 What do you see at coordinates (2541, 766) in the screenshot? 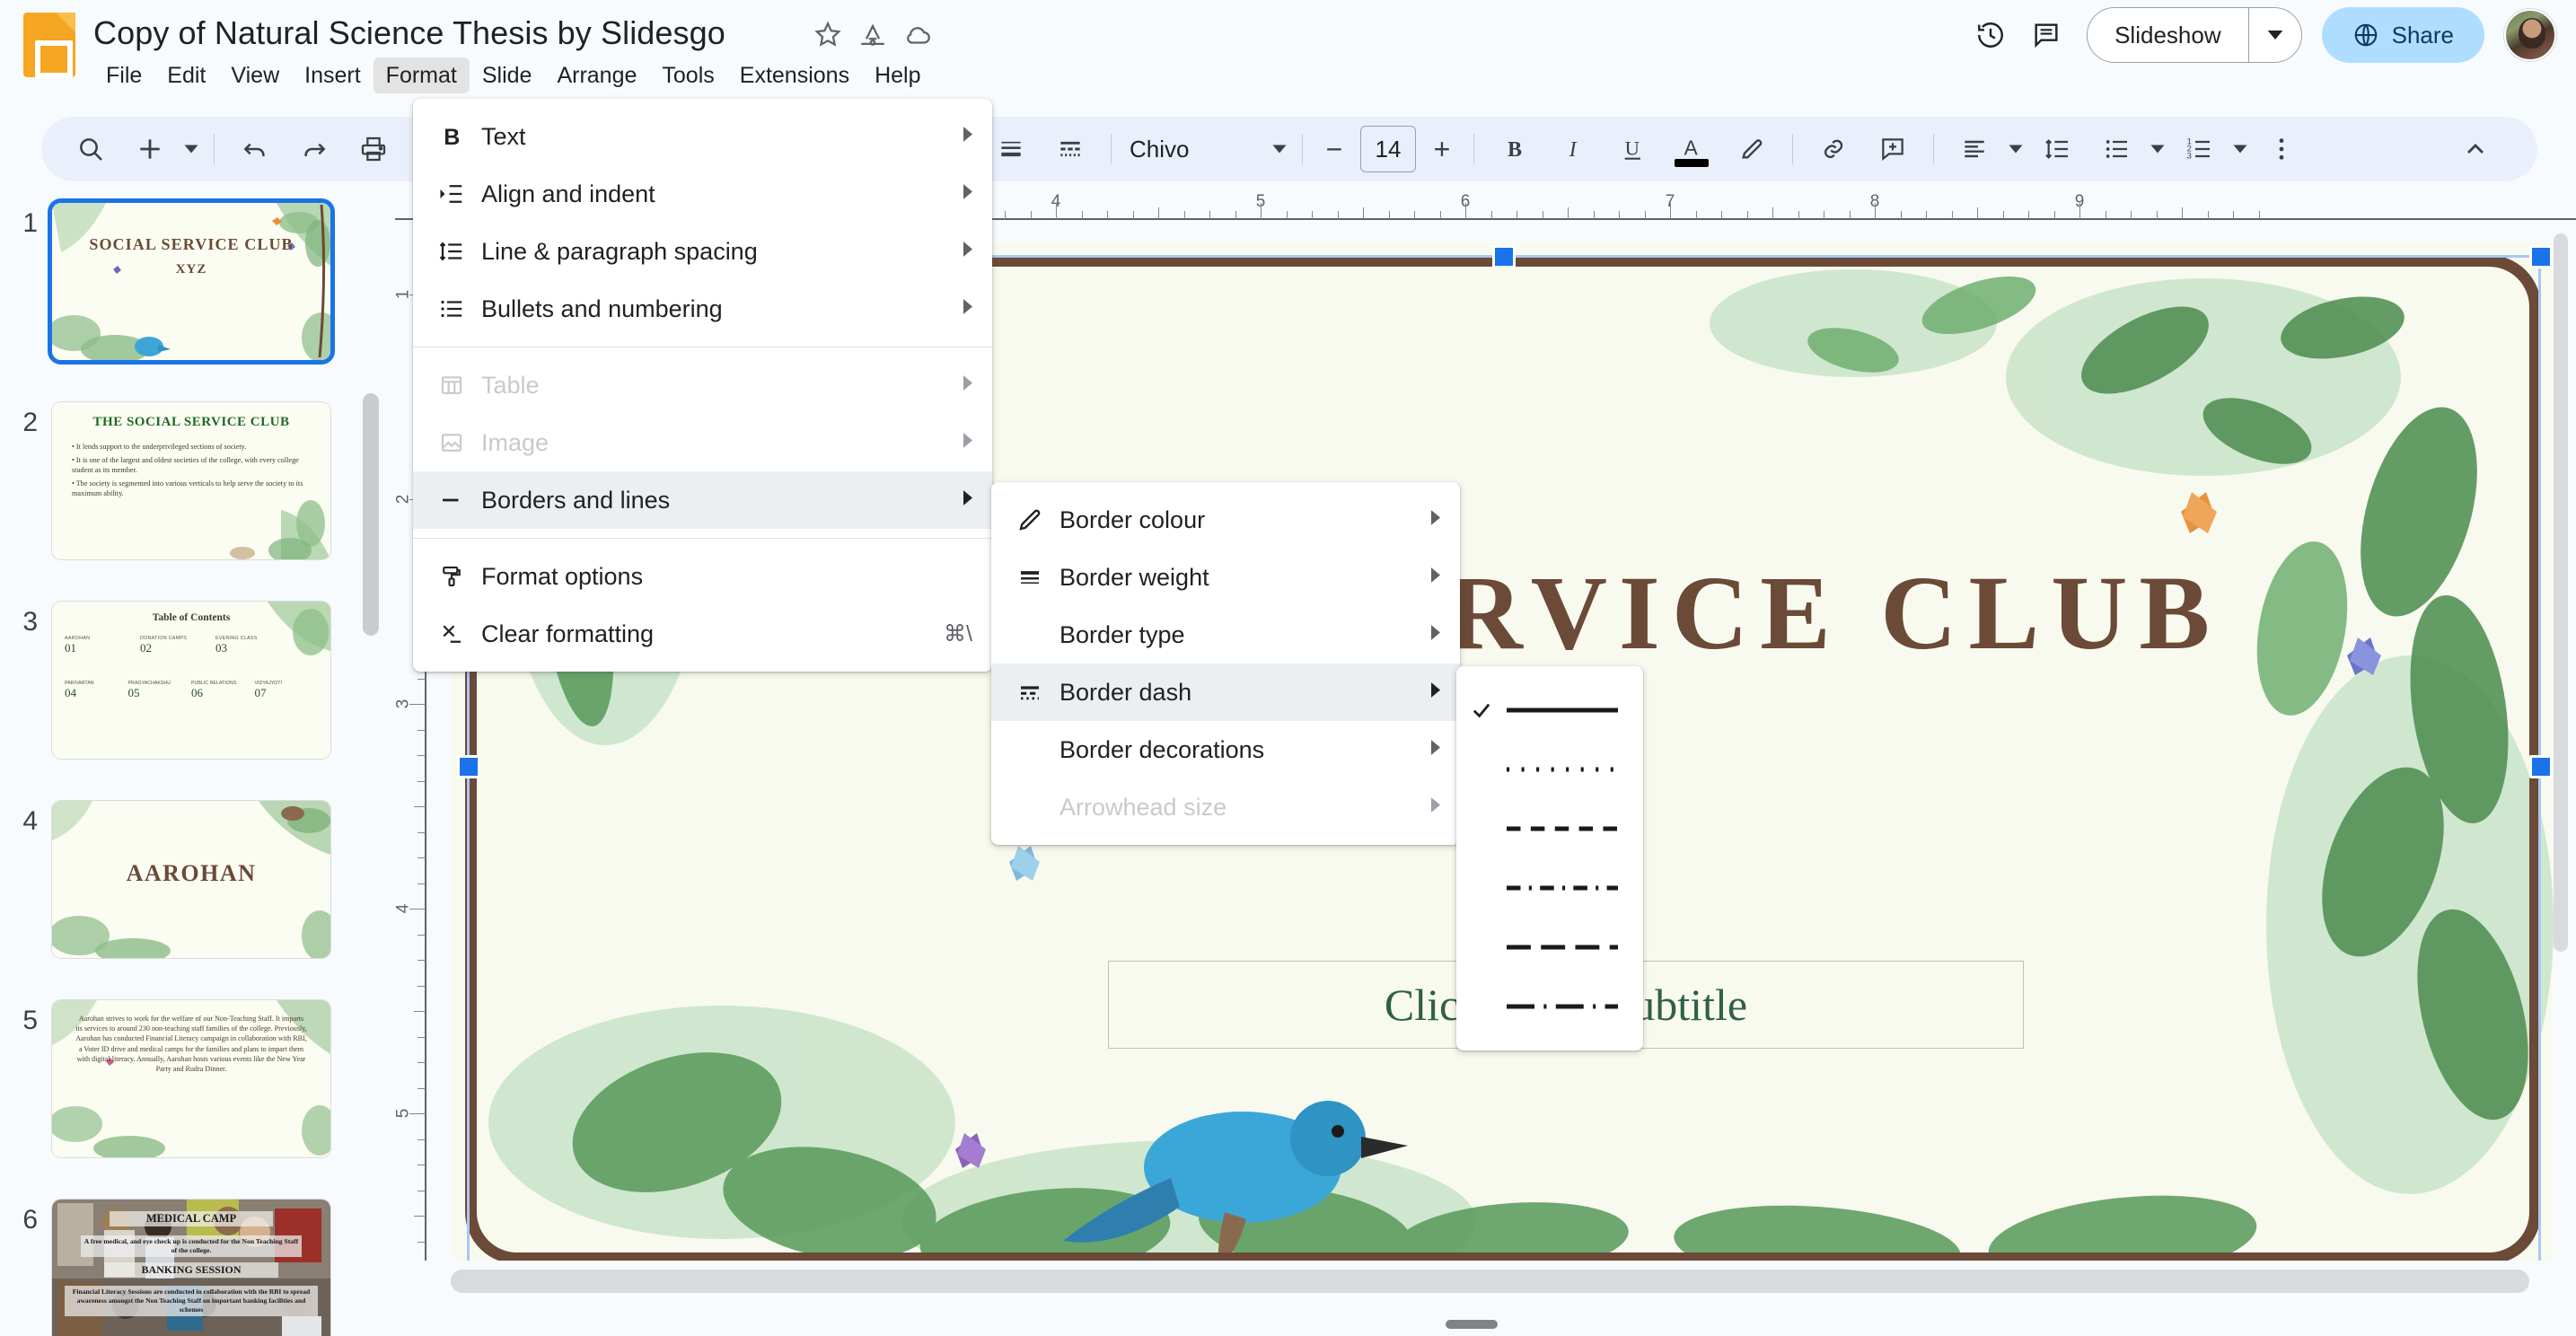
I see `selection-handle-middle-right` at bounding box center [2541, 766].